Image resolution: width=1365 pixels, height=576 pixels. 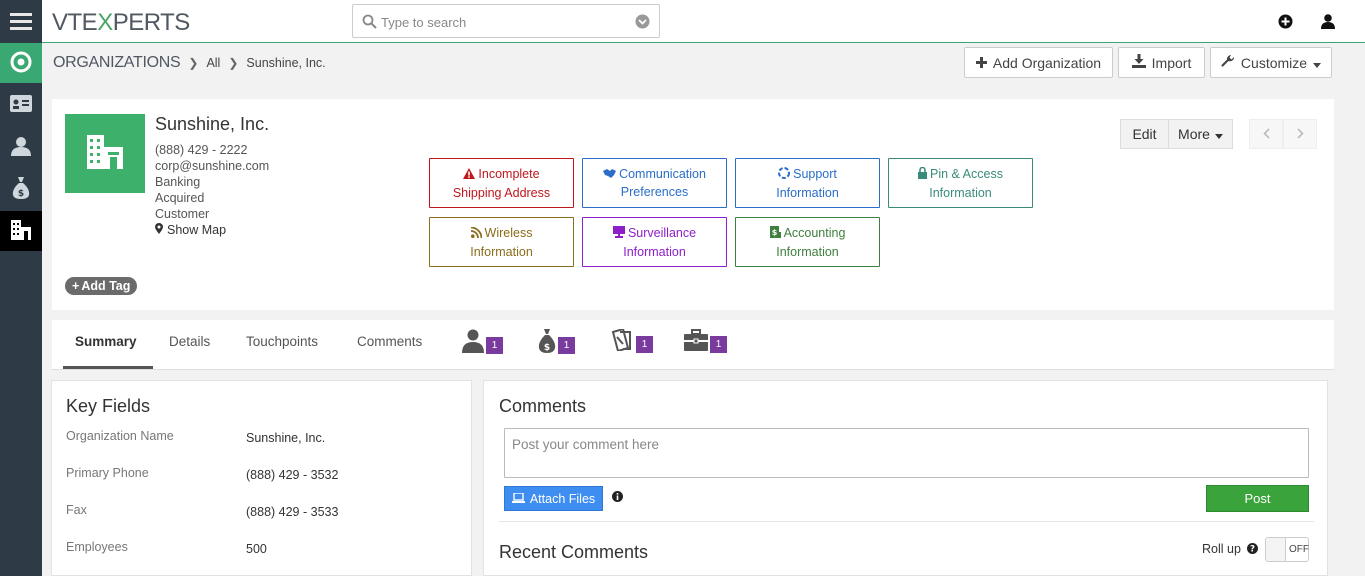 What do you see at coordinates (21, 147) in the screenshot?
I see `sidebar-item-contacts` at bounding box center [21, 147].